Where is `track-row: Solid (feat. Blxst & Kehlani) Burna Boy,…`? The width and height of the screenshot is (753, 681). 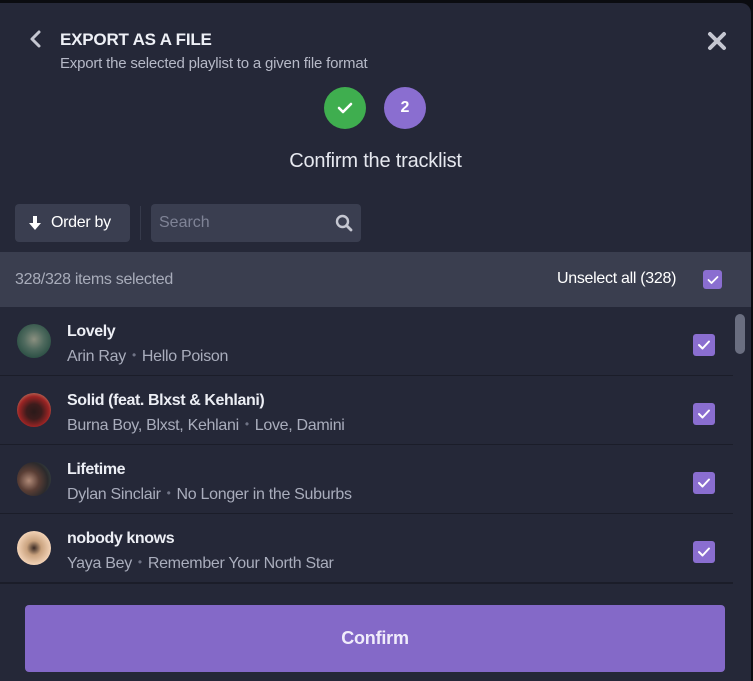 track-row: Solid (feat. Blxst & Kehlani) Burna Boy,… is located at coordinates (366, 410).